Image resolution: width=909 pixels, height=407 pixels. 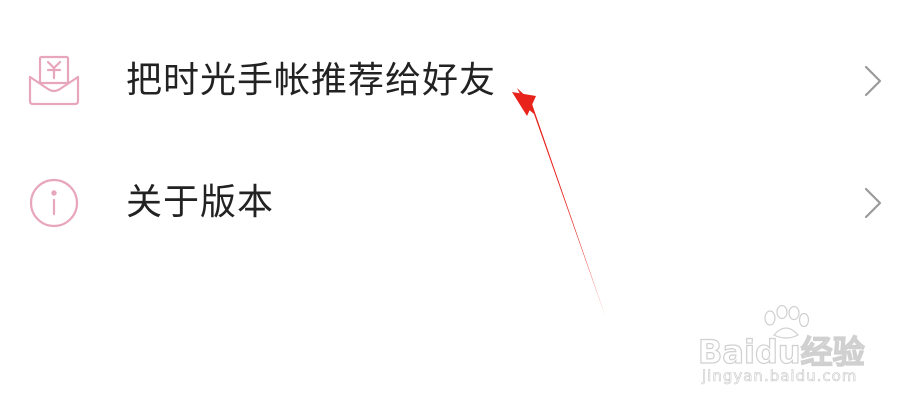 I want to click on menu-item-label: 关于版本, so click(x=200, y=202).